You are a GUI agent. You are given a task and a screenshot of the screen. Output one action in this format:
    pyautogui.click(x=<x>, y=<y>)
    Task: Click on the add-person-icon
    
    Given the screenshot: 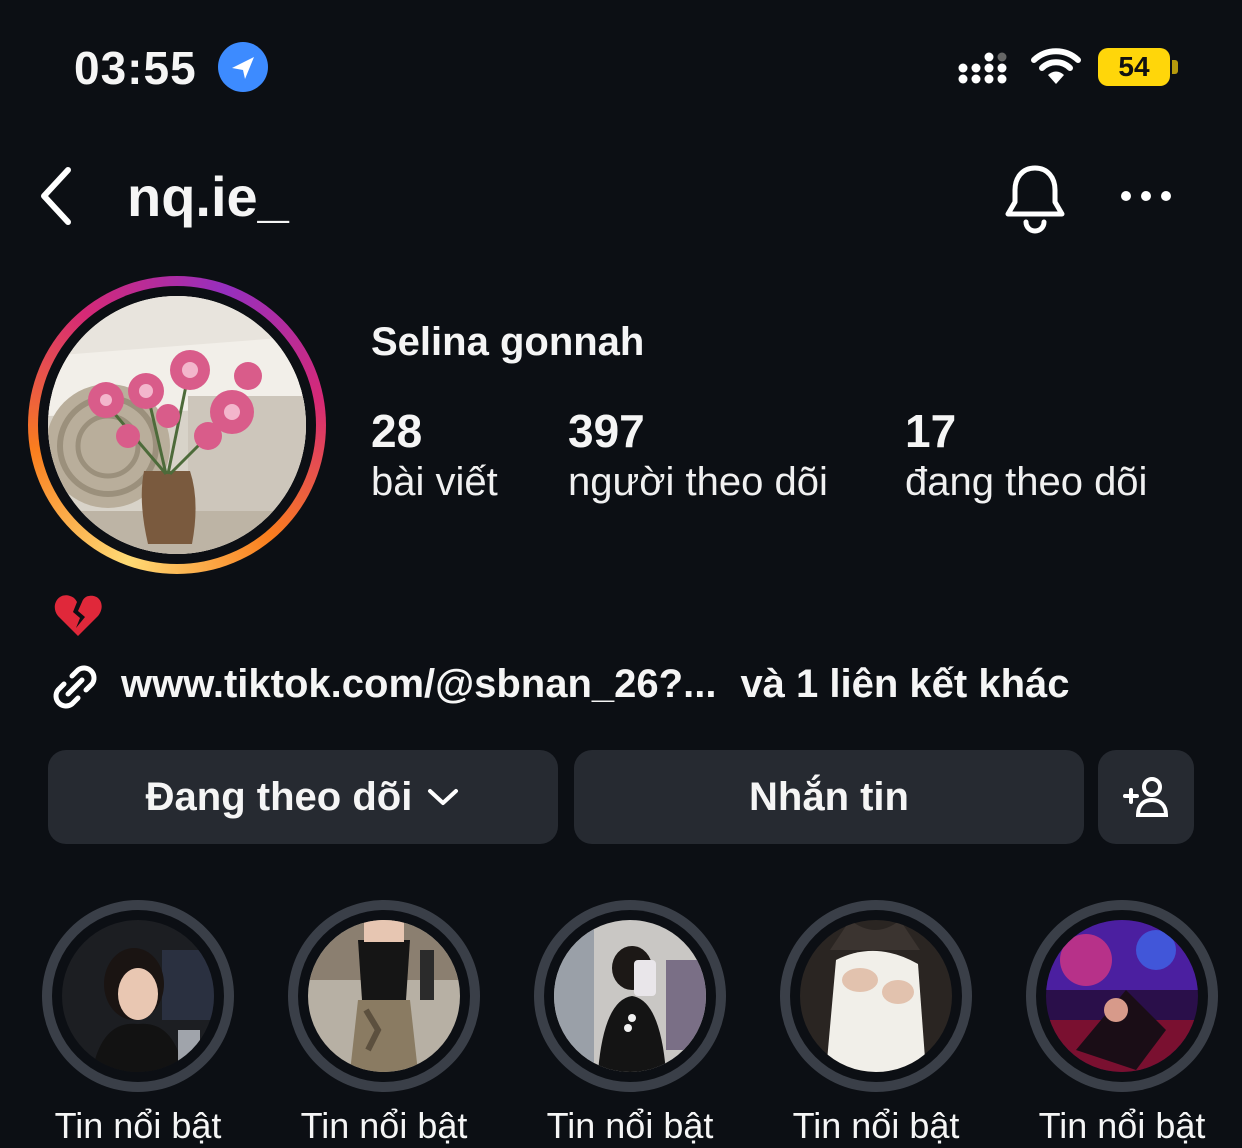 What is the action you would take?
    pyautogui.click(x=1146, y=797)
    